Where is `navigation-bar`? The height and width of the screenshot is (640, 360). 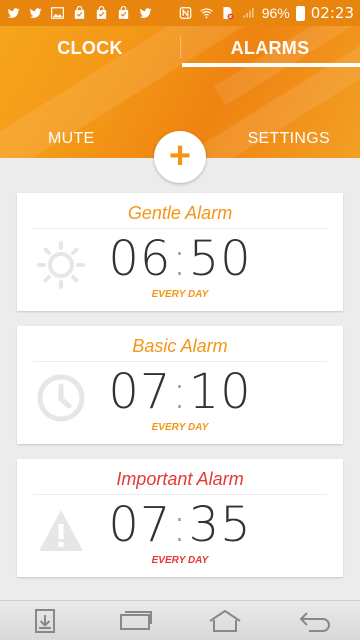 navigation-bar is located at coordinates (180, 620).